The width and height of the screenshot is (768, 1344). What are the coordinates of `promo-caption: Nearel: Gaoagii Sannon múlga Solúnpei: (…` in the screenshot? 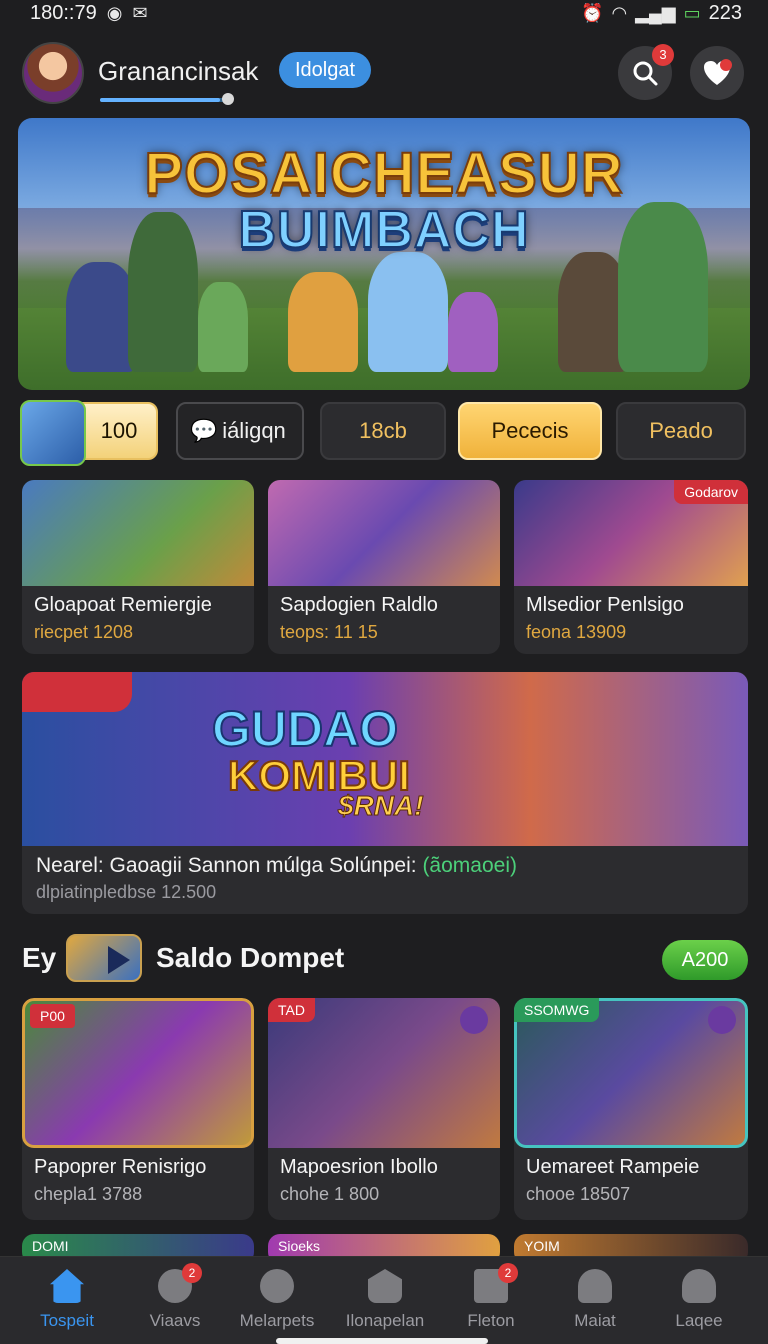 It's located at (276, 866).